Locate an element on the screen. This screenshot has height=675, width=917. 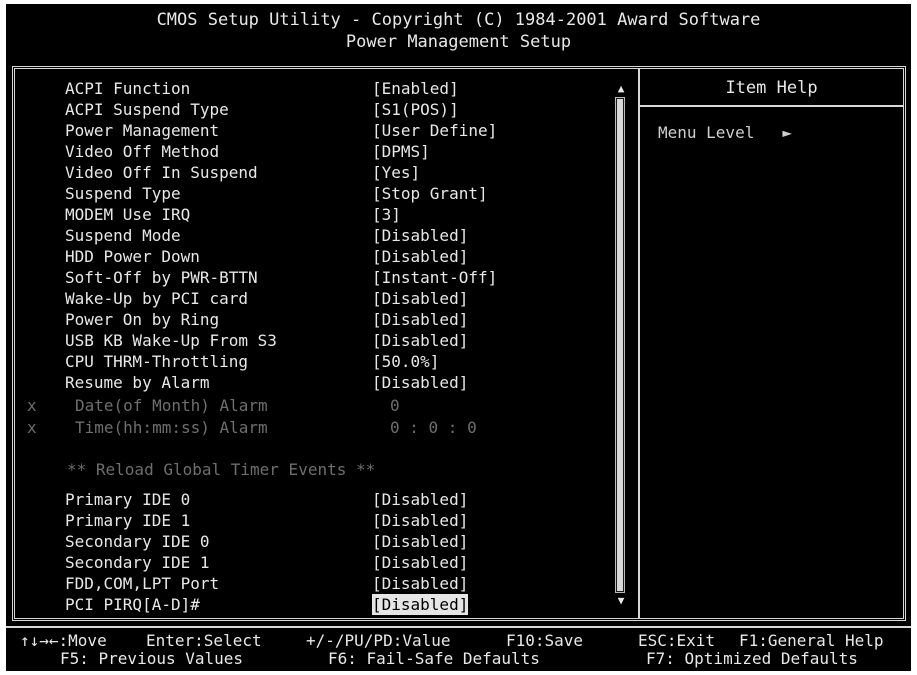
setting-value: [Yes] is located at coordinates (396, 172).